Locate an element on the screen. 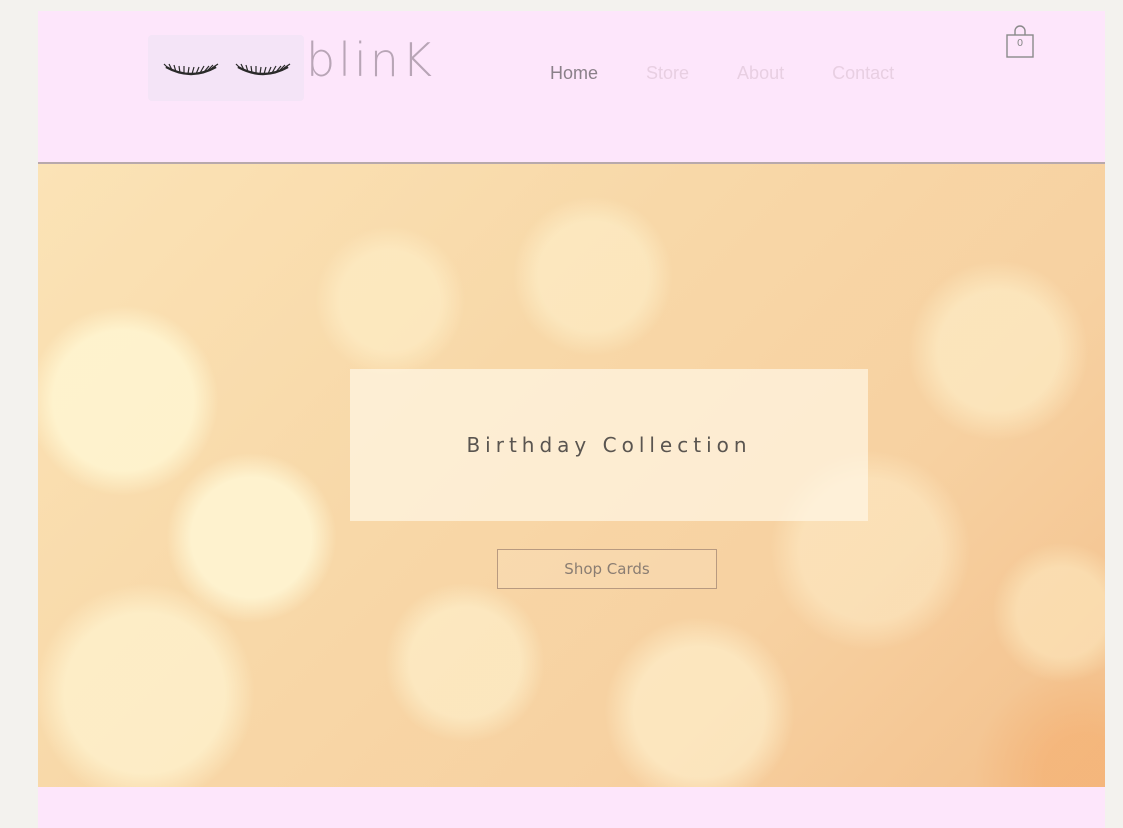  eyelash-right-icon is located at coordinates (263, 69).